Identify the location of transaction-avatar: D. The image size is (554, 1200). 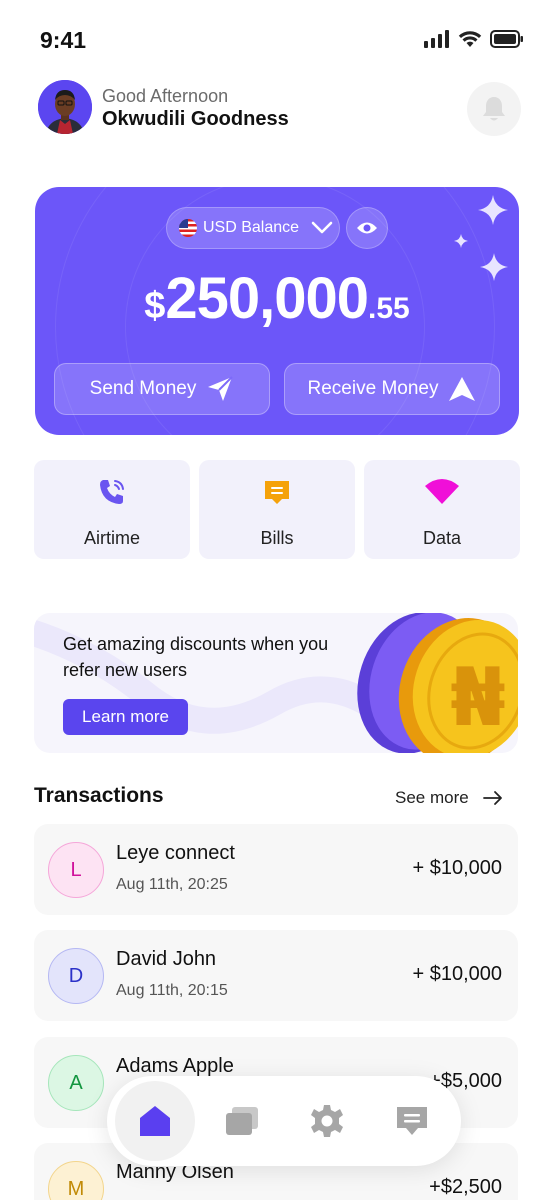
(76, 976).